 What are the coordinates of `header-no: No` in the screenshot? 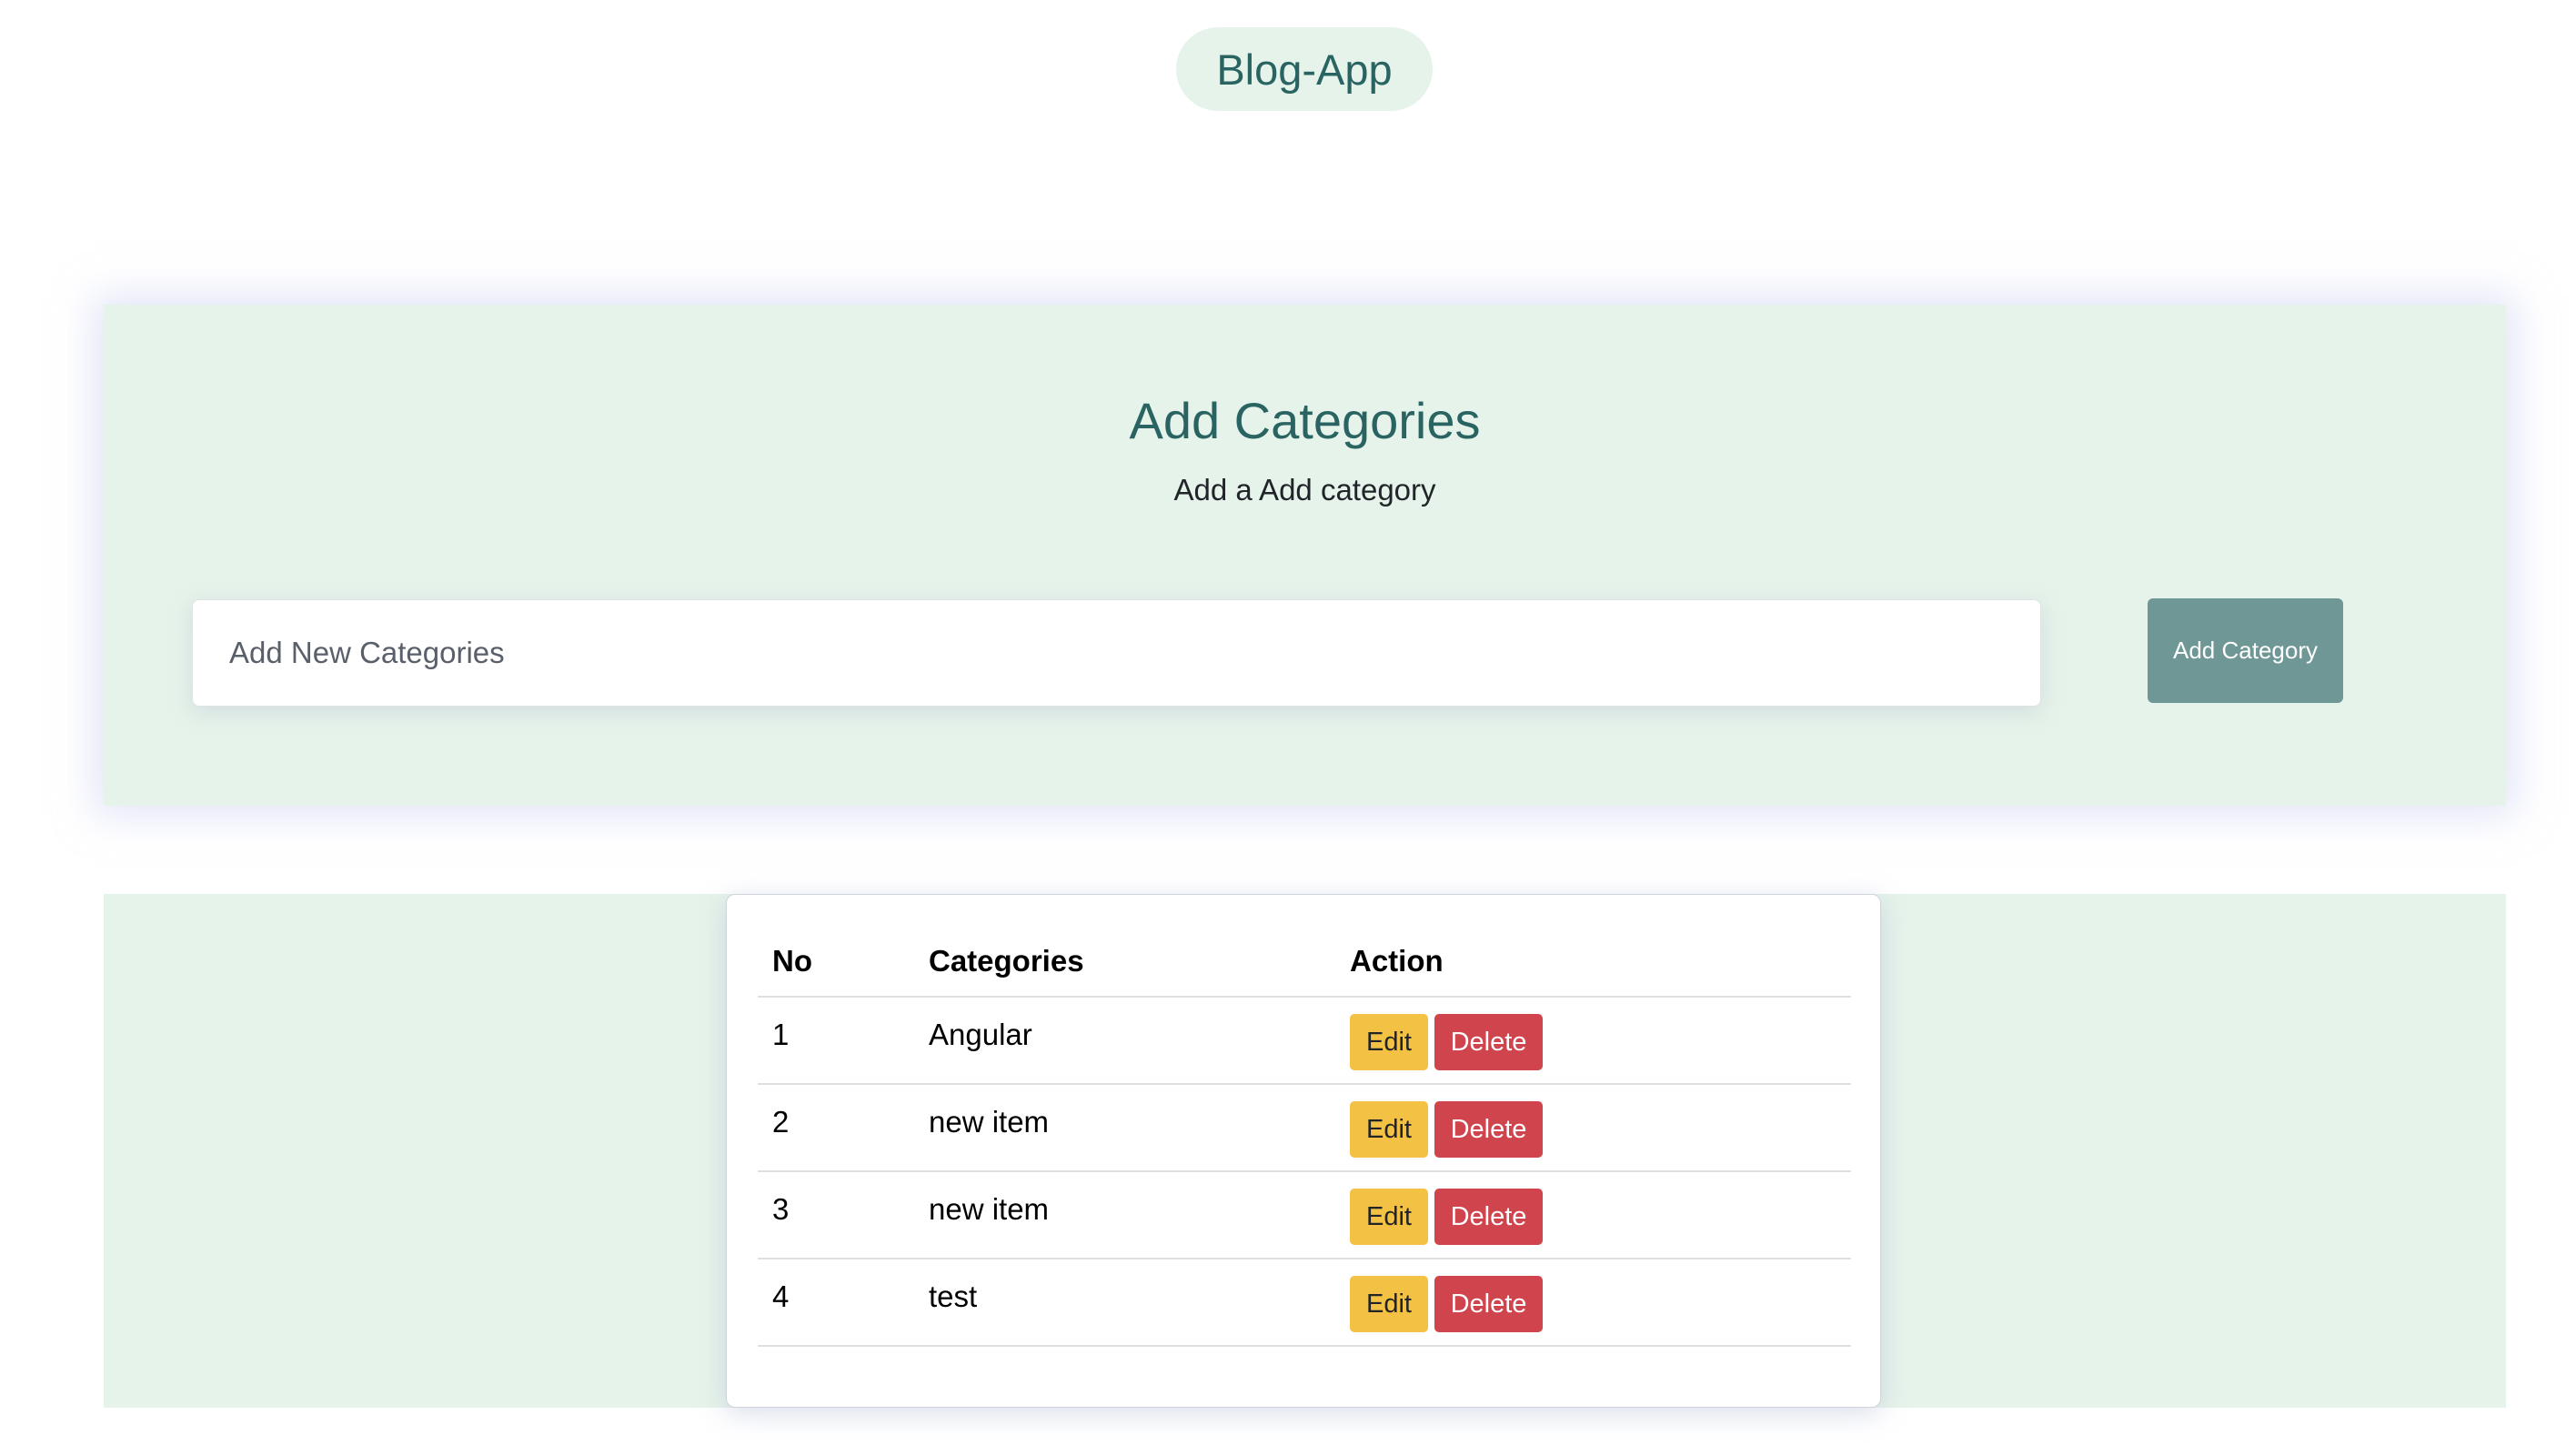 It's located at (836, 962).